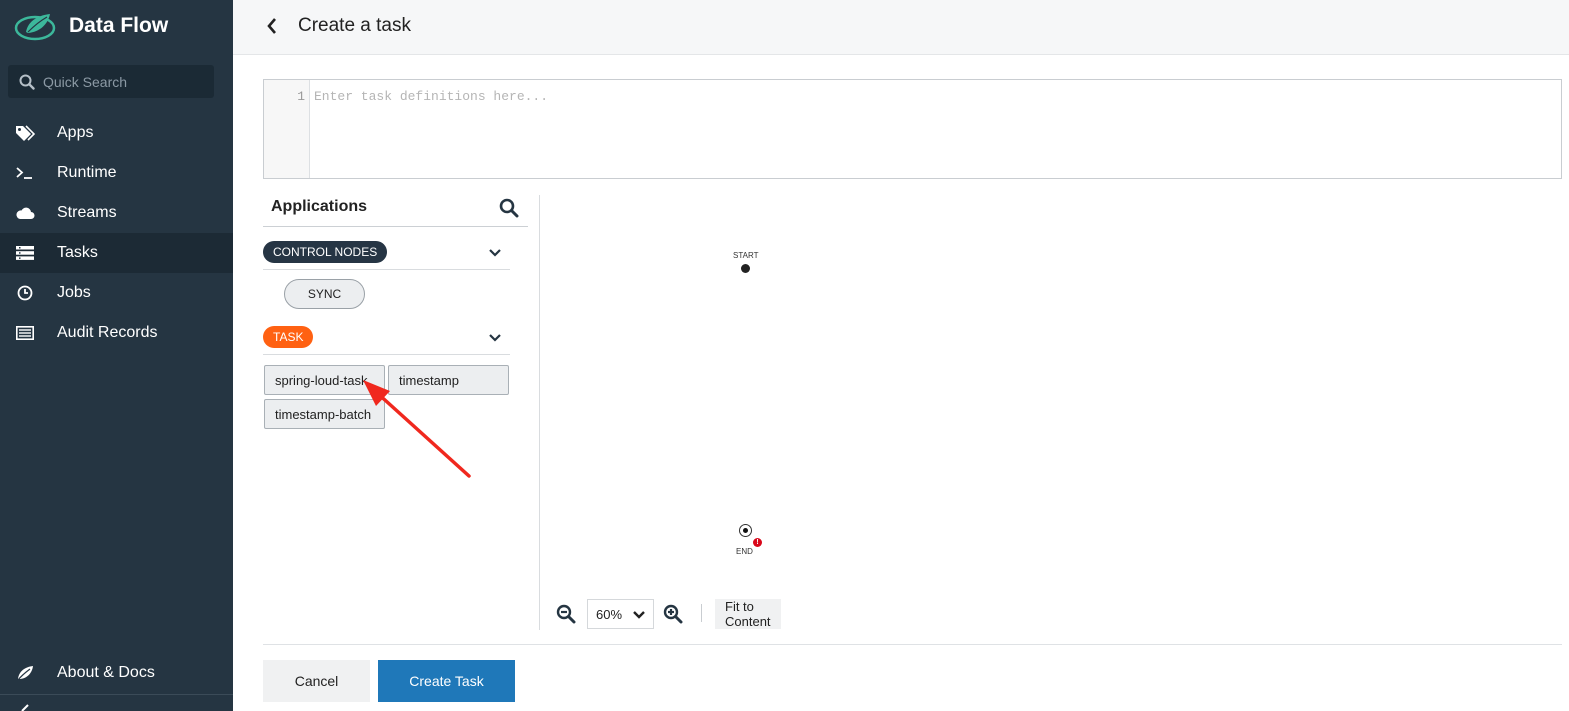 The image size is (1569, 711). I want to click on sidebar-item-label: Runtime, so click(87, 172).